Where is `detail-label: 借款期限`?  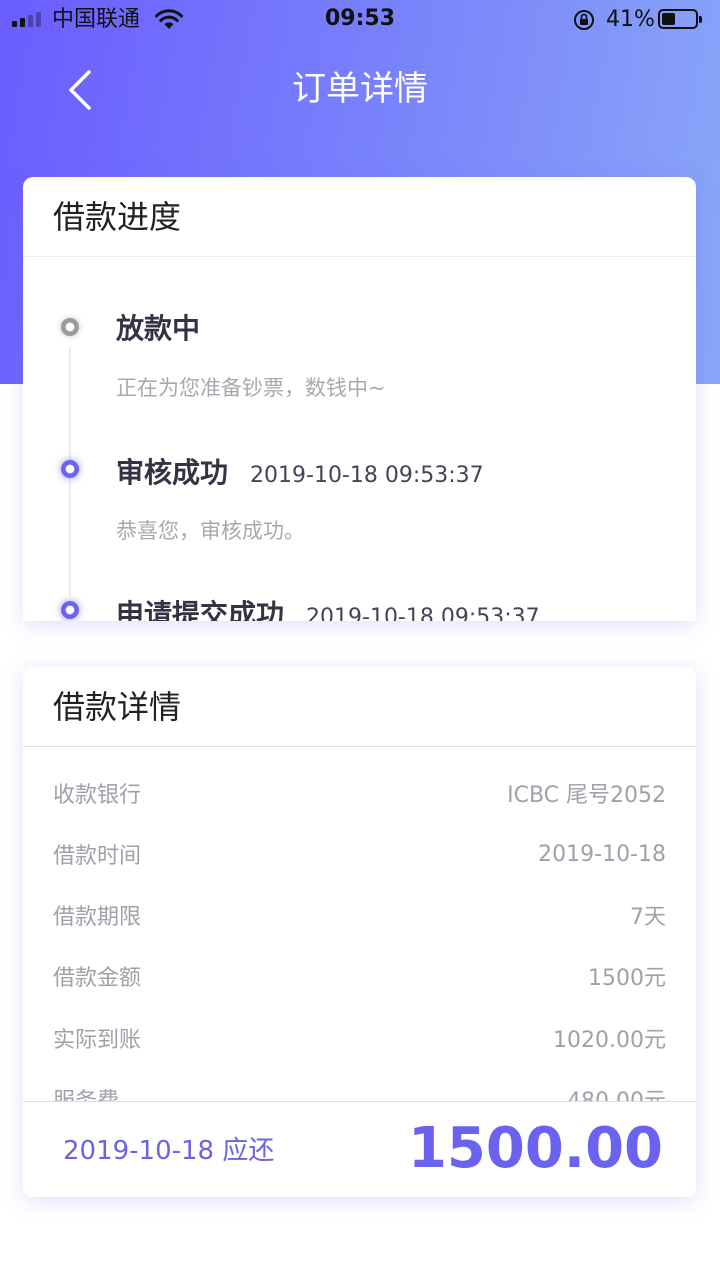 detail-label: 借款期限 is located at coordinates (97, 917).